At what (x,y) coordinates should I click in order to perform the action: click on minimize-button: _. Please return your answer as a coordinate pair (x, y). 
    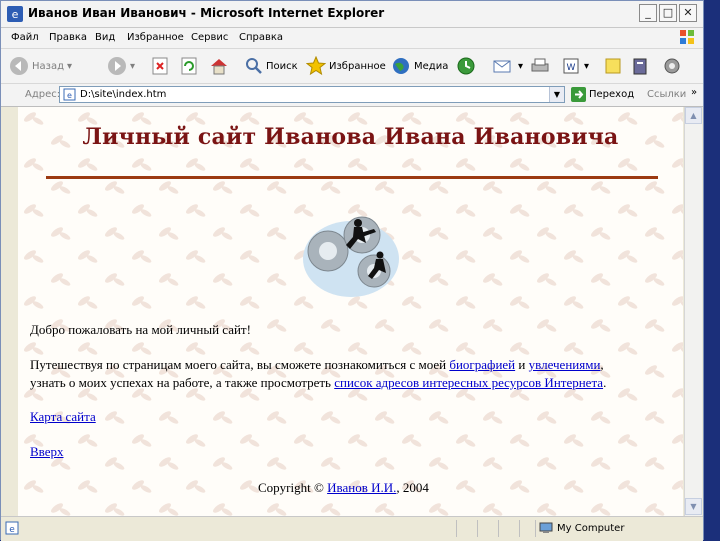
    Looking at the image, I should click on (648, 13).